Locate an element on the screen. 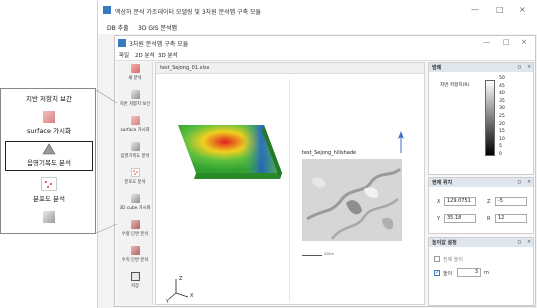 The width and height of the screenshot is (537, 308). cube-visualization-icon is located at coordinates (135, 198).